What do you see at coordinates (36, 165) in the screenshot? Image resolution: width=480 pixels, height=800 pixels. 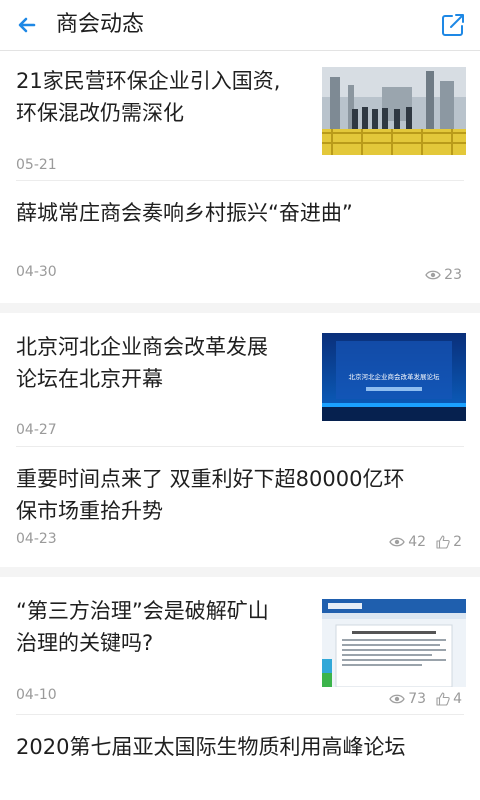 I see `article-date: 05-21` at bounding box center [36, 165].